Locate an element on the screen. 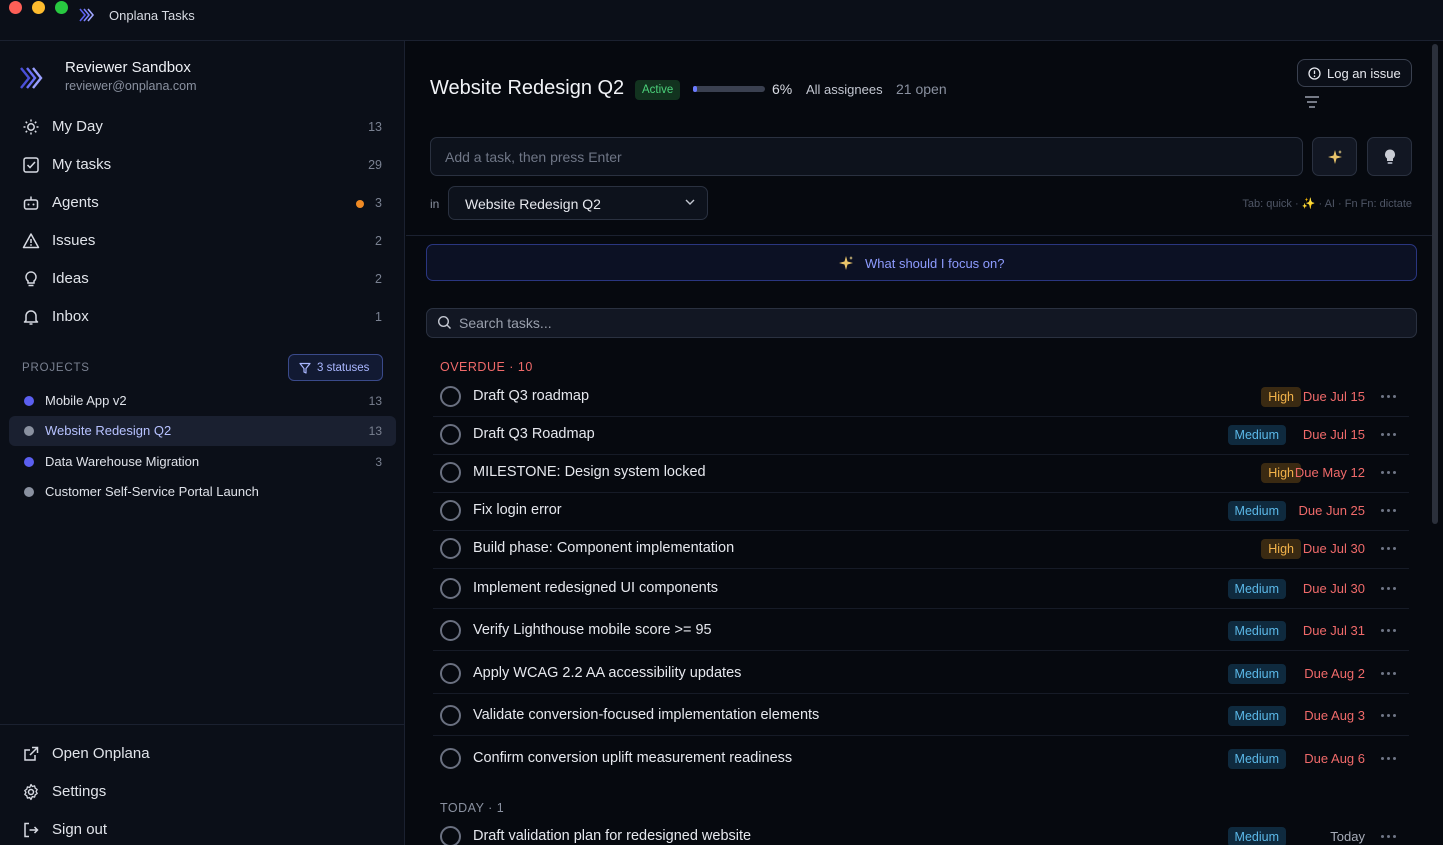 This screenshot has width=1443, height=845. sparkle-icon is located at coordinates (1335, 157).